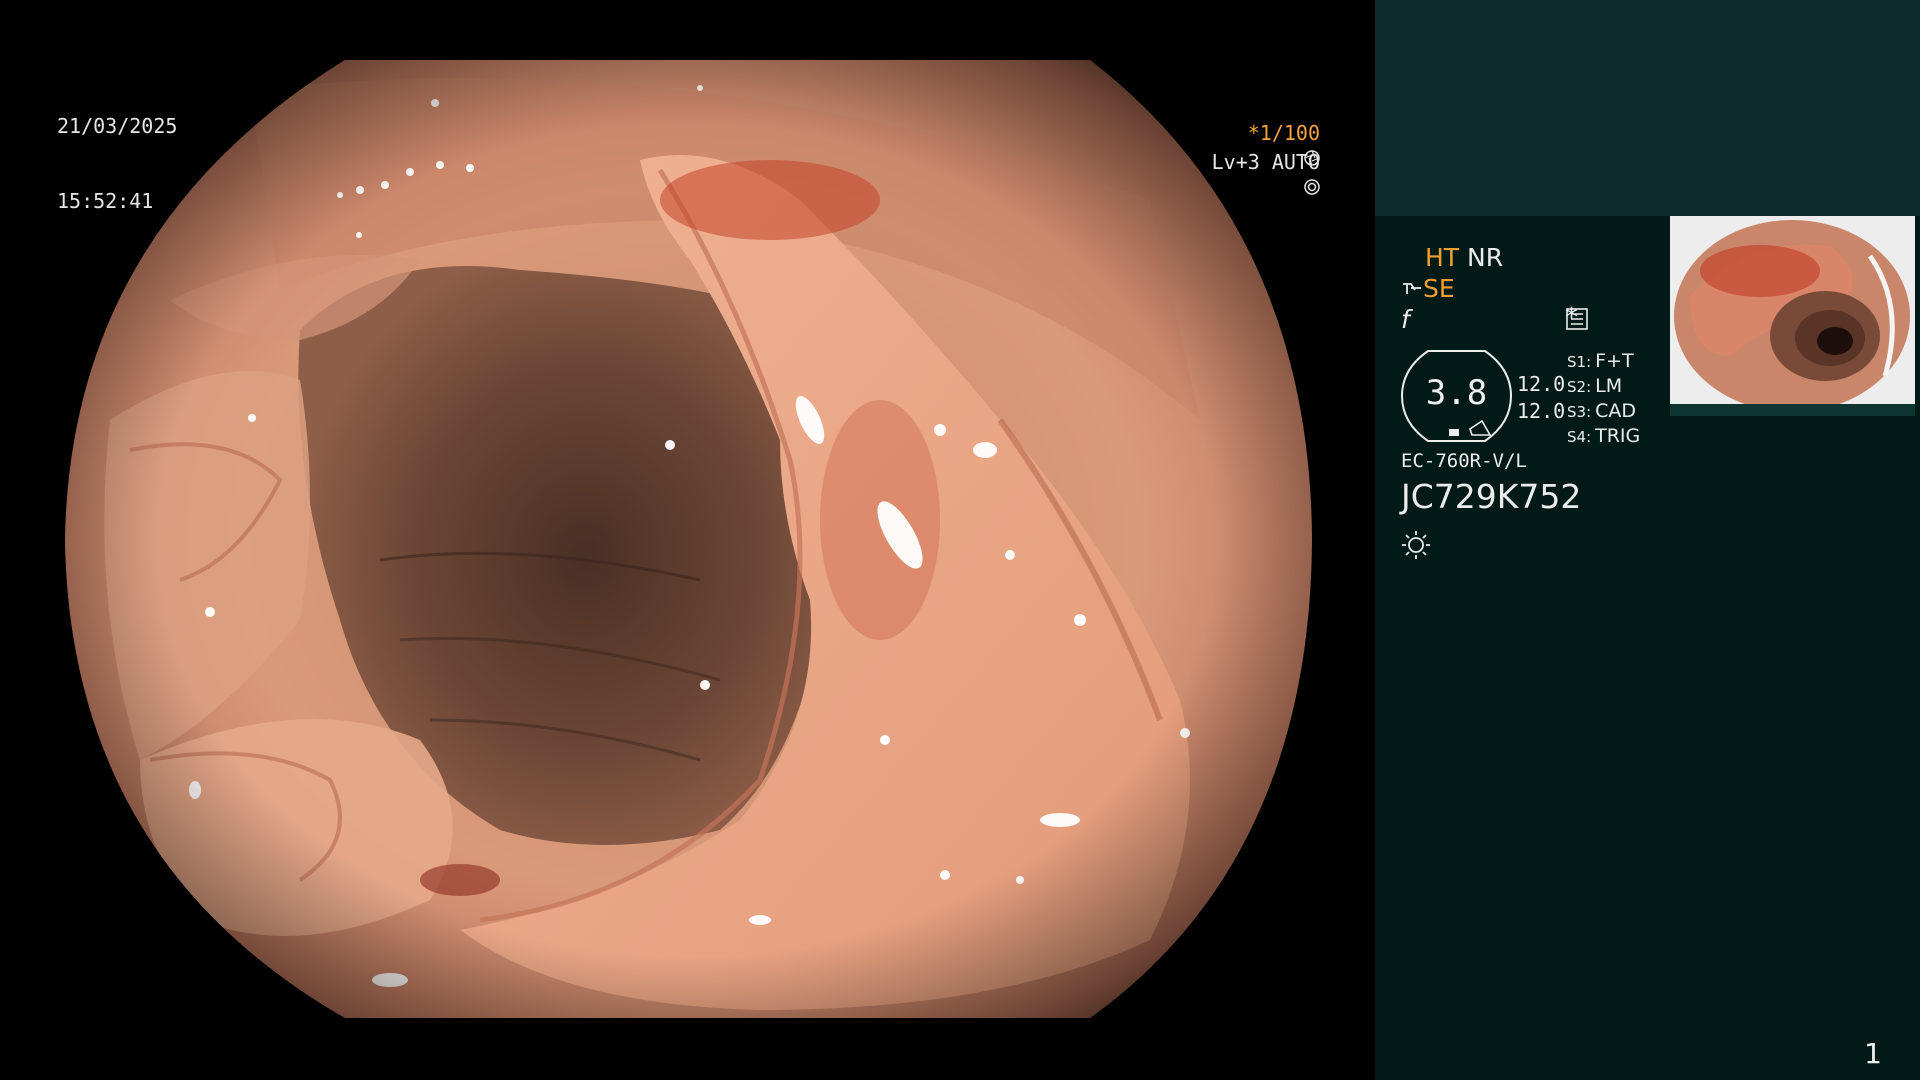 This screenshot has height=1080, width=1920. I want to click on thumbnail-image, so click(1792, 316).